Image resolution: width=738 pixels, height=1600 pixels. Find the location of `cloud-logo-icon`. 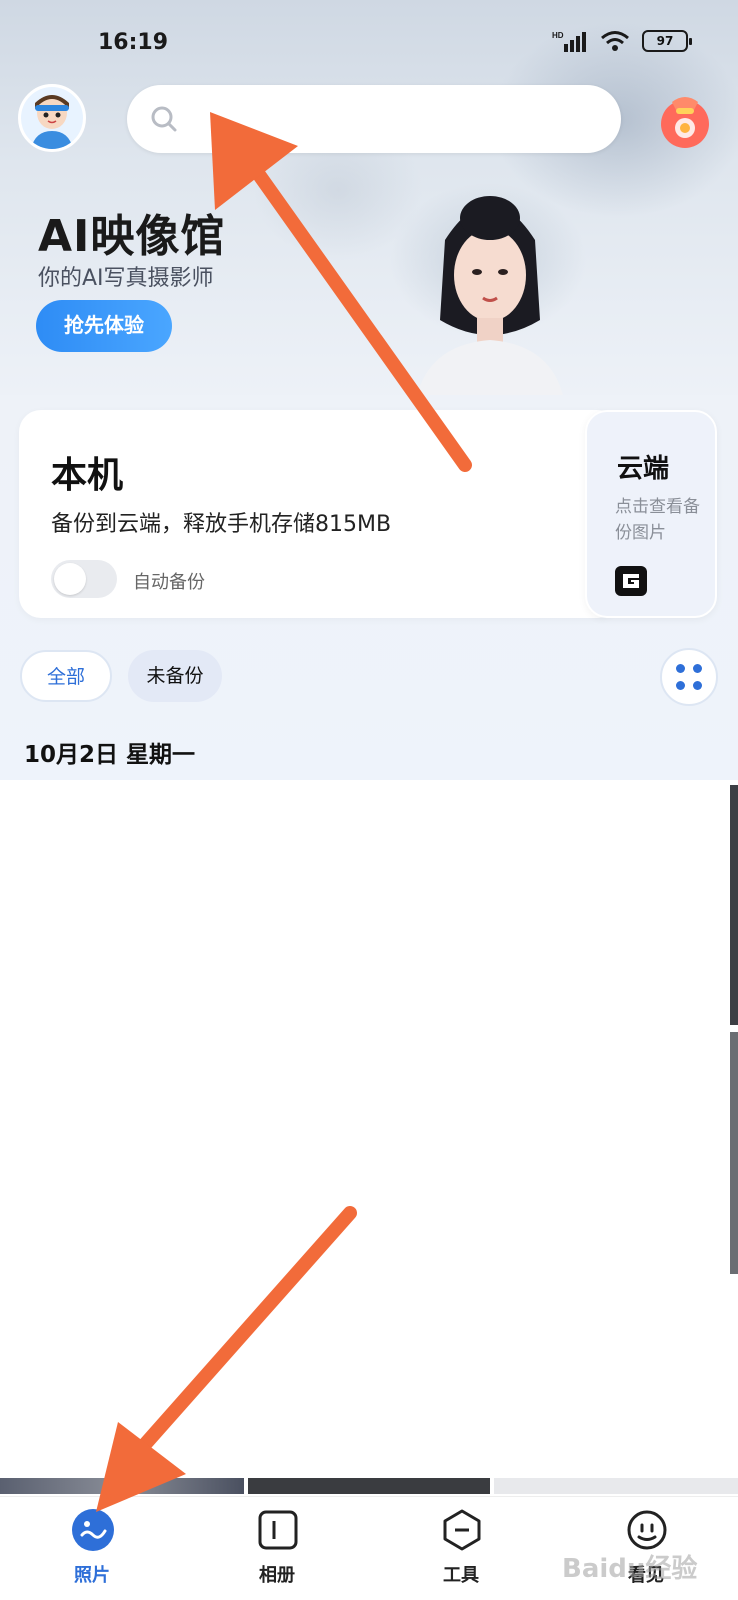

cloud-logo-icon is located at coordinates (631, 581).